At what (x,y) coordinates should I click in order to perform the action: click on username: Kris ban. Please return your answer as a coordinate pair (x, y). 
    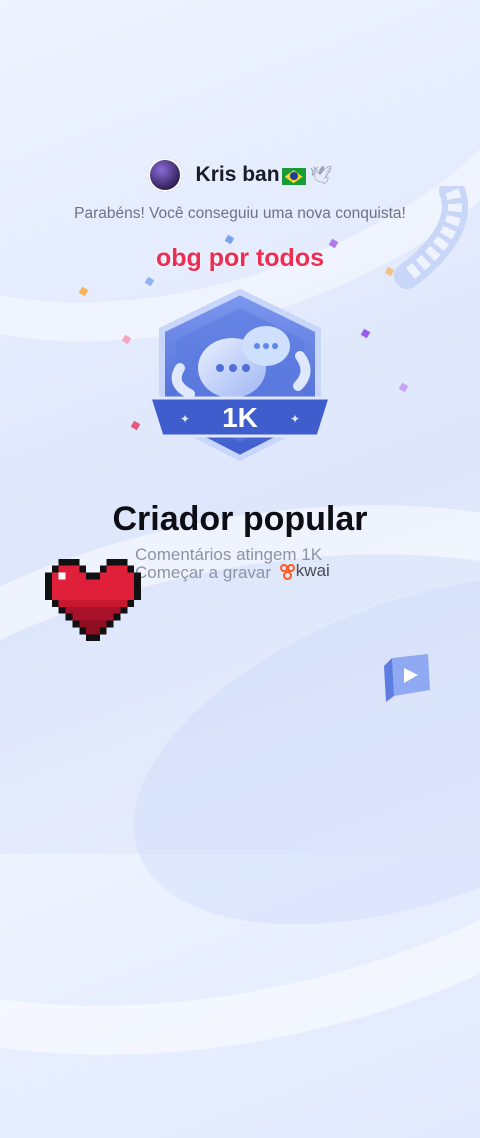
    Looking at the image, I should click on (238, 174).